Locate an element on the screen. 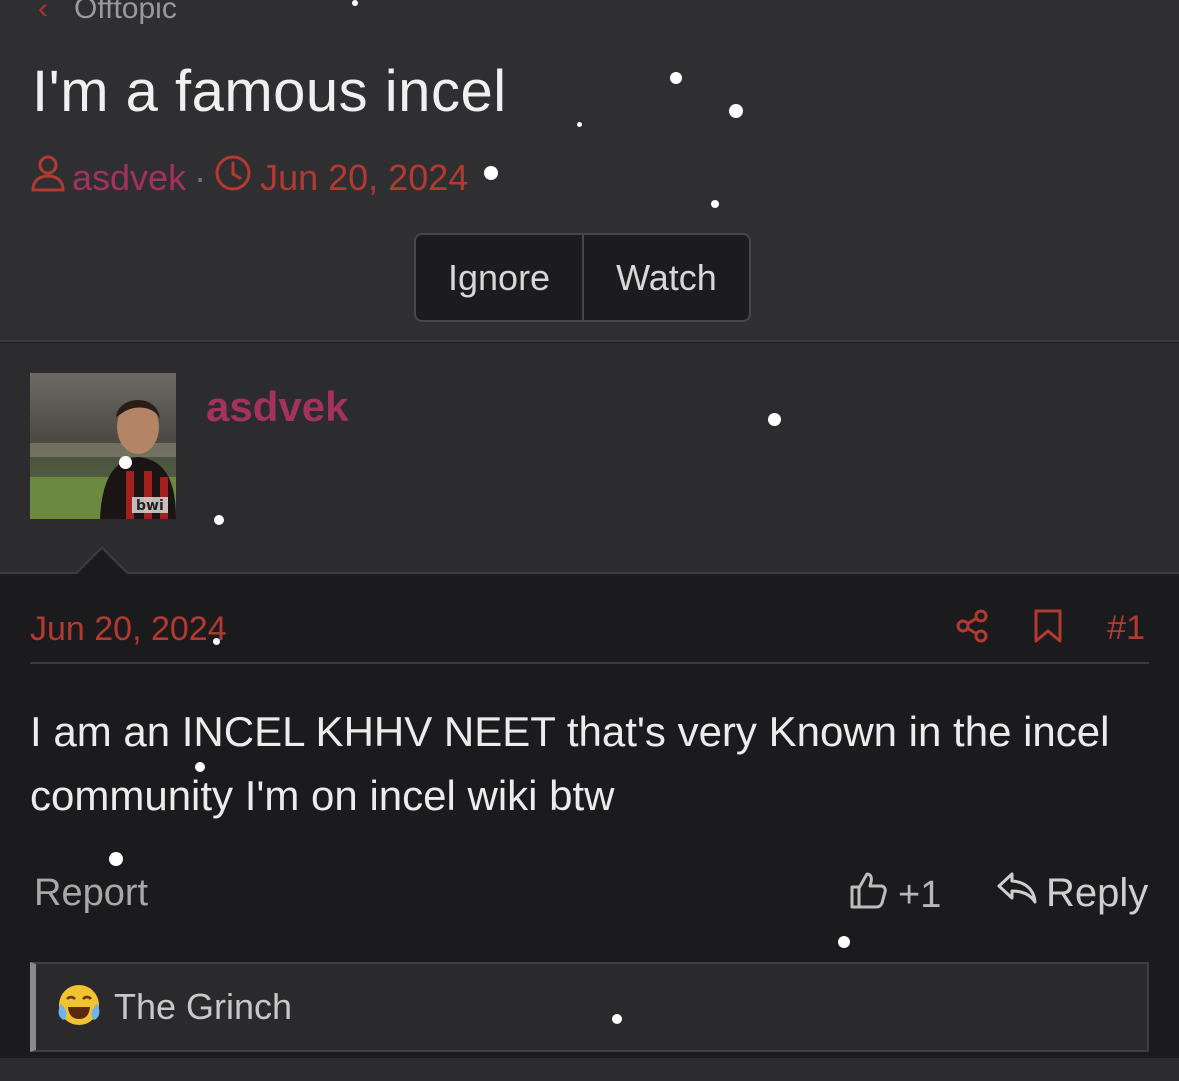 The height and width of the screenshot is (1081, 1179). bookmark-icon is located at coordinates (1048, 628).